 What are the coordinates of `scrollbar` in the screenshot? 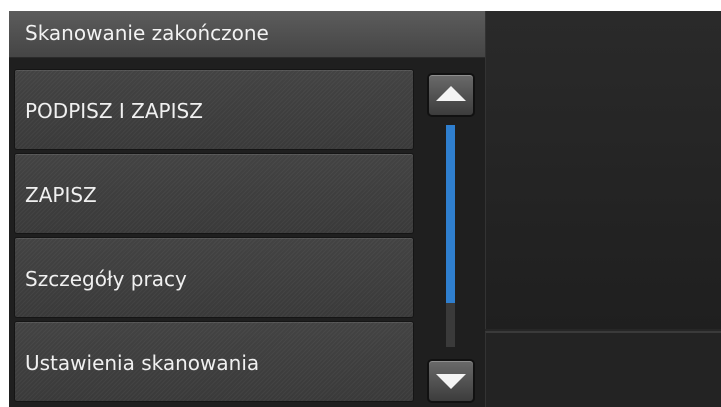 It's located at (451, 238).